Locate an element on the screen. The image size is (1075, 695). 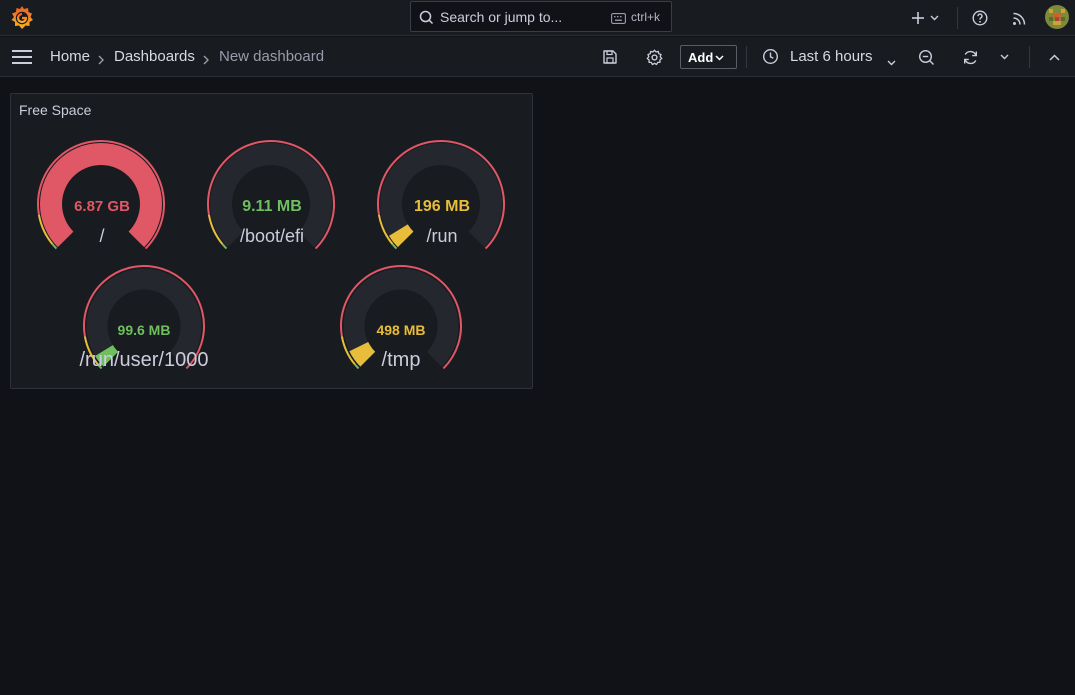
add-button-label: Add is located at coordinates (701, 57).